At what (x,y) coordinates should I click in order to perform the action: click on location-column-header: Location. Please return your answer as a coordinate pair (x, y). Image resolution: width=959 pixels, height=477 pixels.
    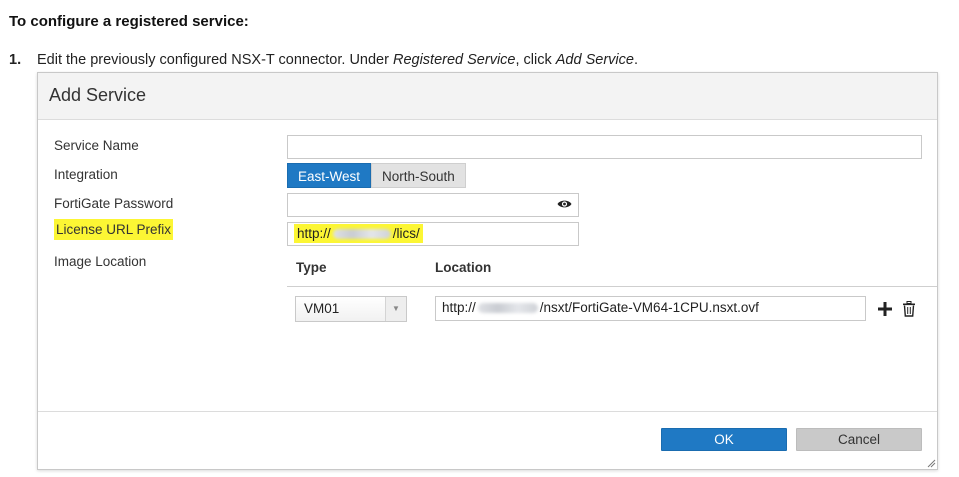
    Looking at the image, I should click on (463, 267).